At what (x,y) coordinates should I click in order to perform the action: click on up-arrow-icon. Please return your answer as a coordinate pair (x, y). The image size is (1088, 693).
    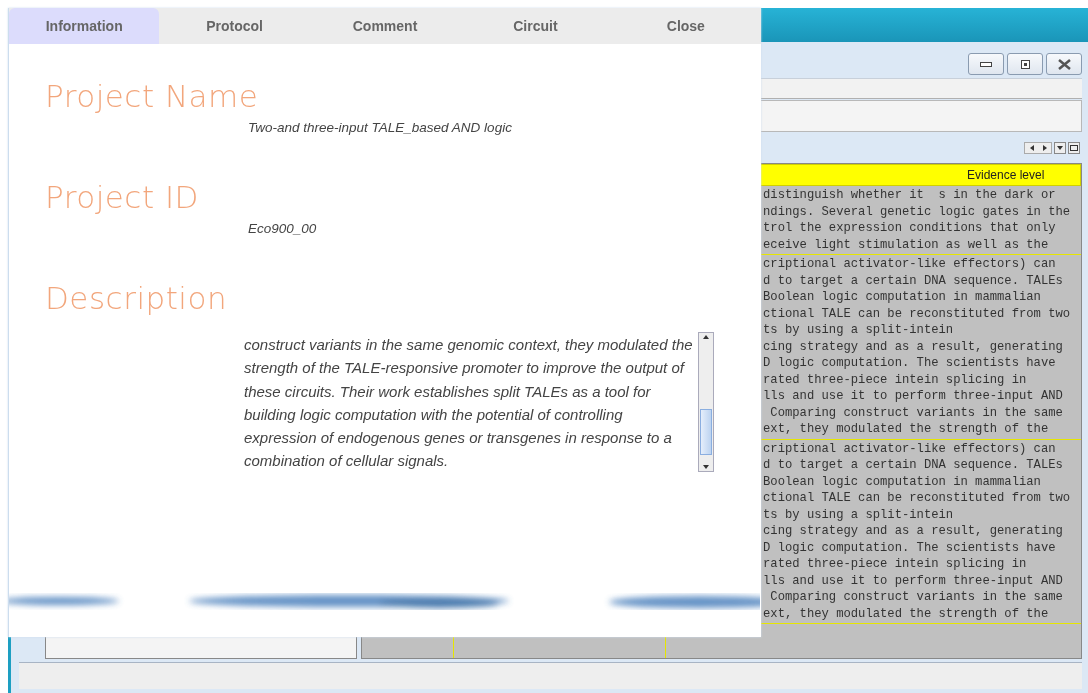
    Looking at the image, I should click on (706, 337).